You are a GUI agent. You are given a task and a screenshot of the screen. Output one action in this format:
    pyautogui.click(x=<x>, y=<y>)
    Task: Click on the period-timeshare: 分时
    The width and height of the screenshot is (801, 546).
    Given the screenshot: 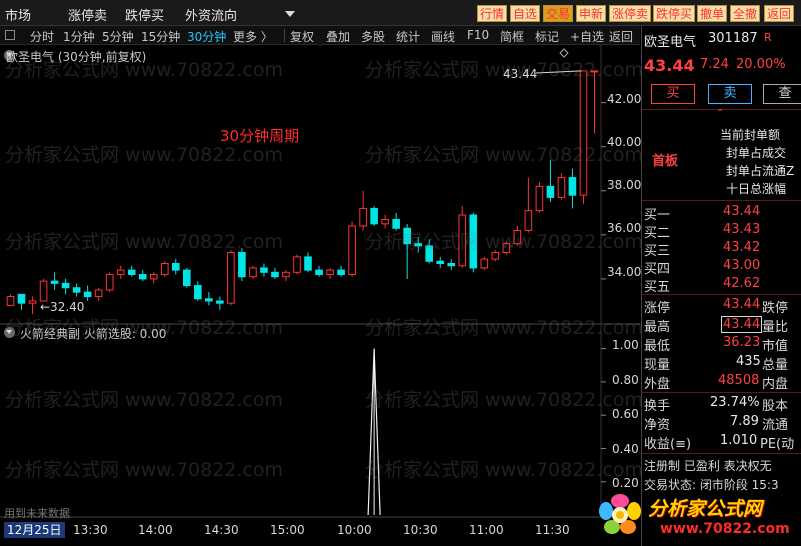 What is the action you would take?
    pyautogui.click(x=42, y=36)
    